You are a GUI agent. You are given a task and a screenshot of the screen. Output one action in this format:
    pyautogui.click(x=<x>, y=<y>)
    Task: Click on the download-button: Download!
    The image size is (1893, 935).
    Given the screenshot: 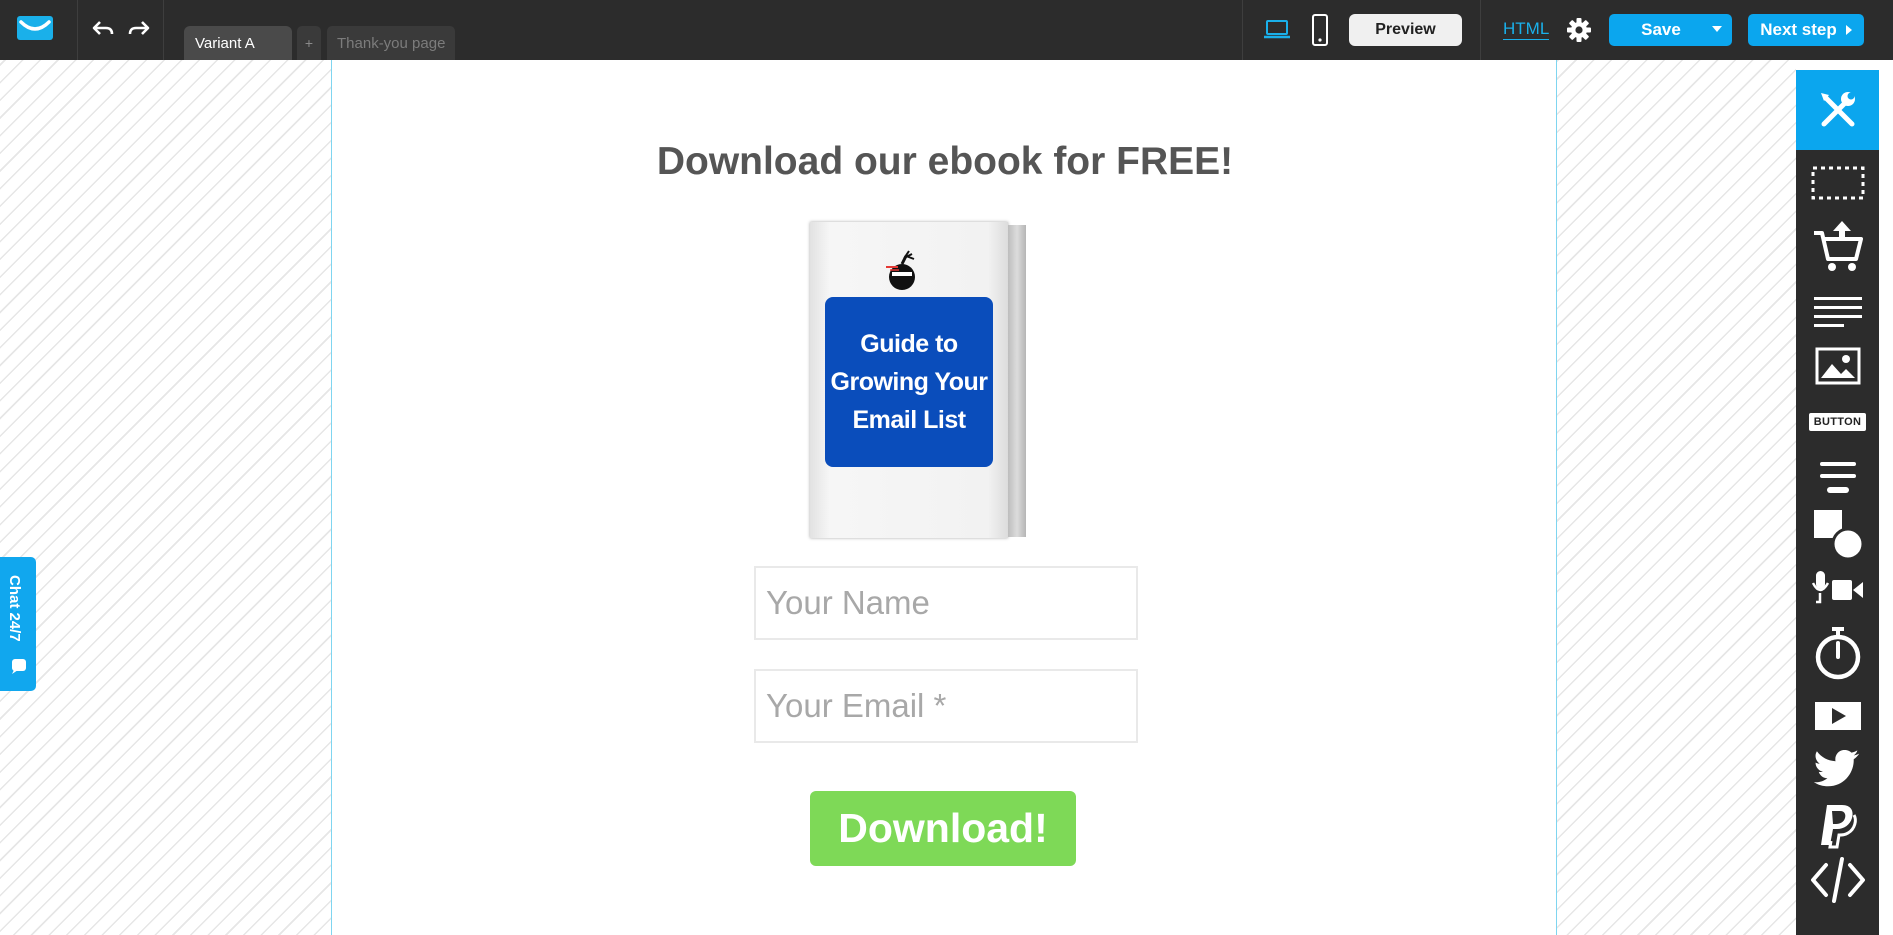 What is the action you would take?
    pyautogui.click(x=943, y=828)
    